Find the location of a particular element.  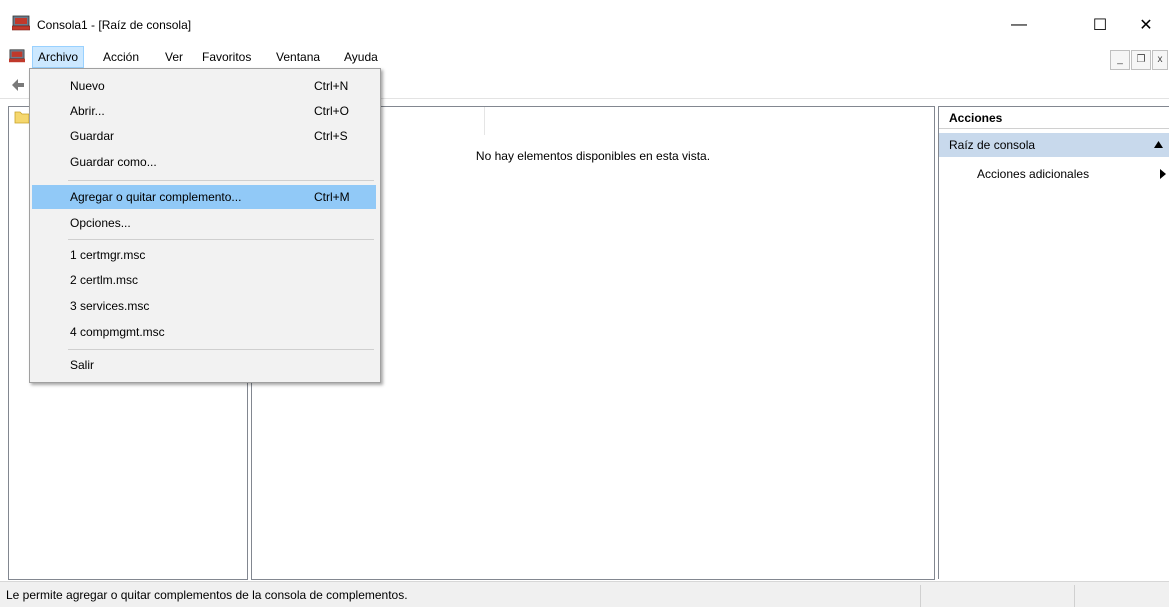

menu-item-shortcut: Ctrl+S is located at coordinates (331, 136).